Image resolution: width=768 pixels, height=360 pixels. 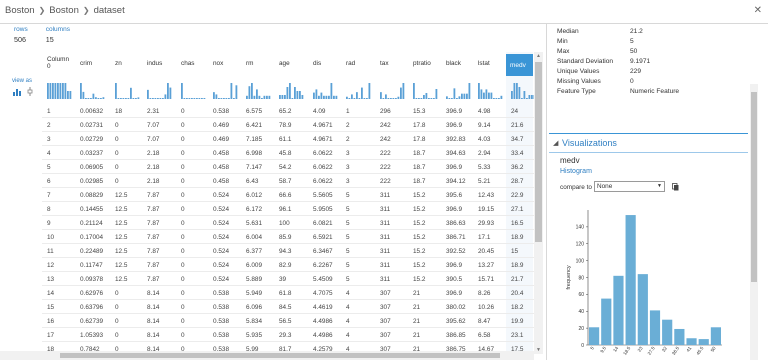 I want to click on table-cell: 0.21124, so click(x=91, y=223).